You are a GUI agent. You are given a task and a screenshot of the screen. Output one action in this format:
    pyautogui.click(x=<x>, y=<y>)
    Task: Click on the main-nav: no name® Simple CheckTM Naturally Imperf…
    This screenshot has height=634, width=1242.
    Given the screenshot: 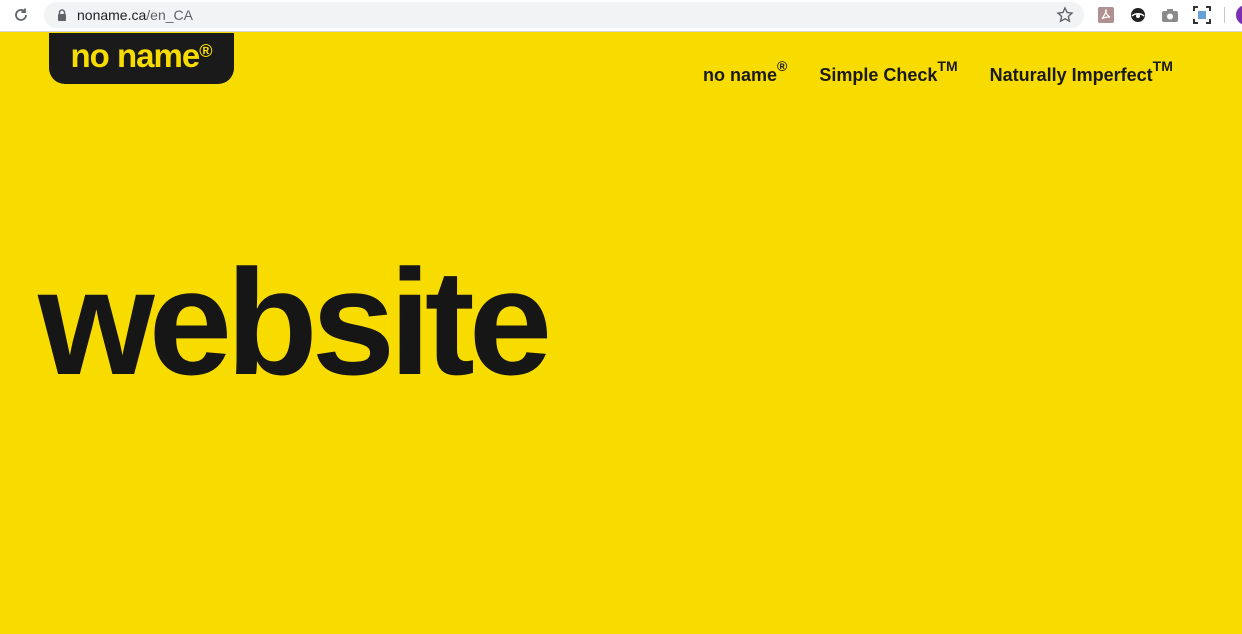 What is the action you would take?
    pyautogui.click(x=938, y=74)
    